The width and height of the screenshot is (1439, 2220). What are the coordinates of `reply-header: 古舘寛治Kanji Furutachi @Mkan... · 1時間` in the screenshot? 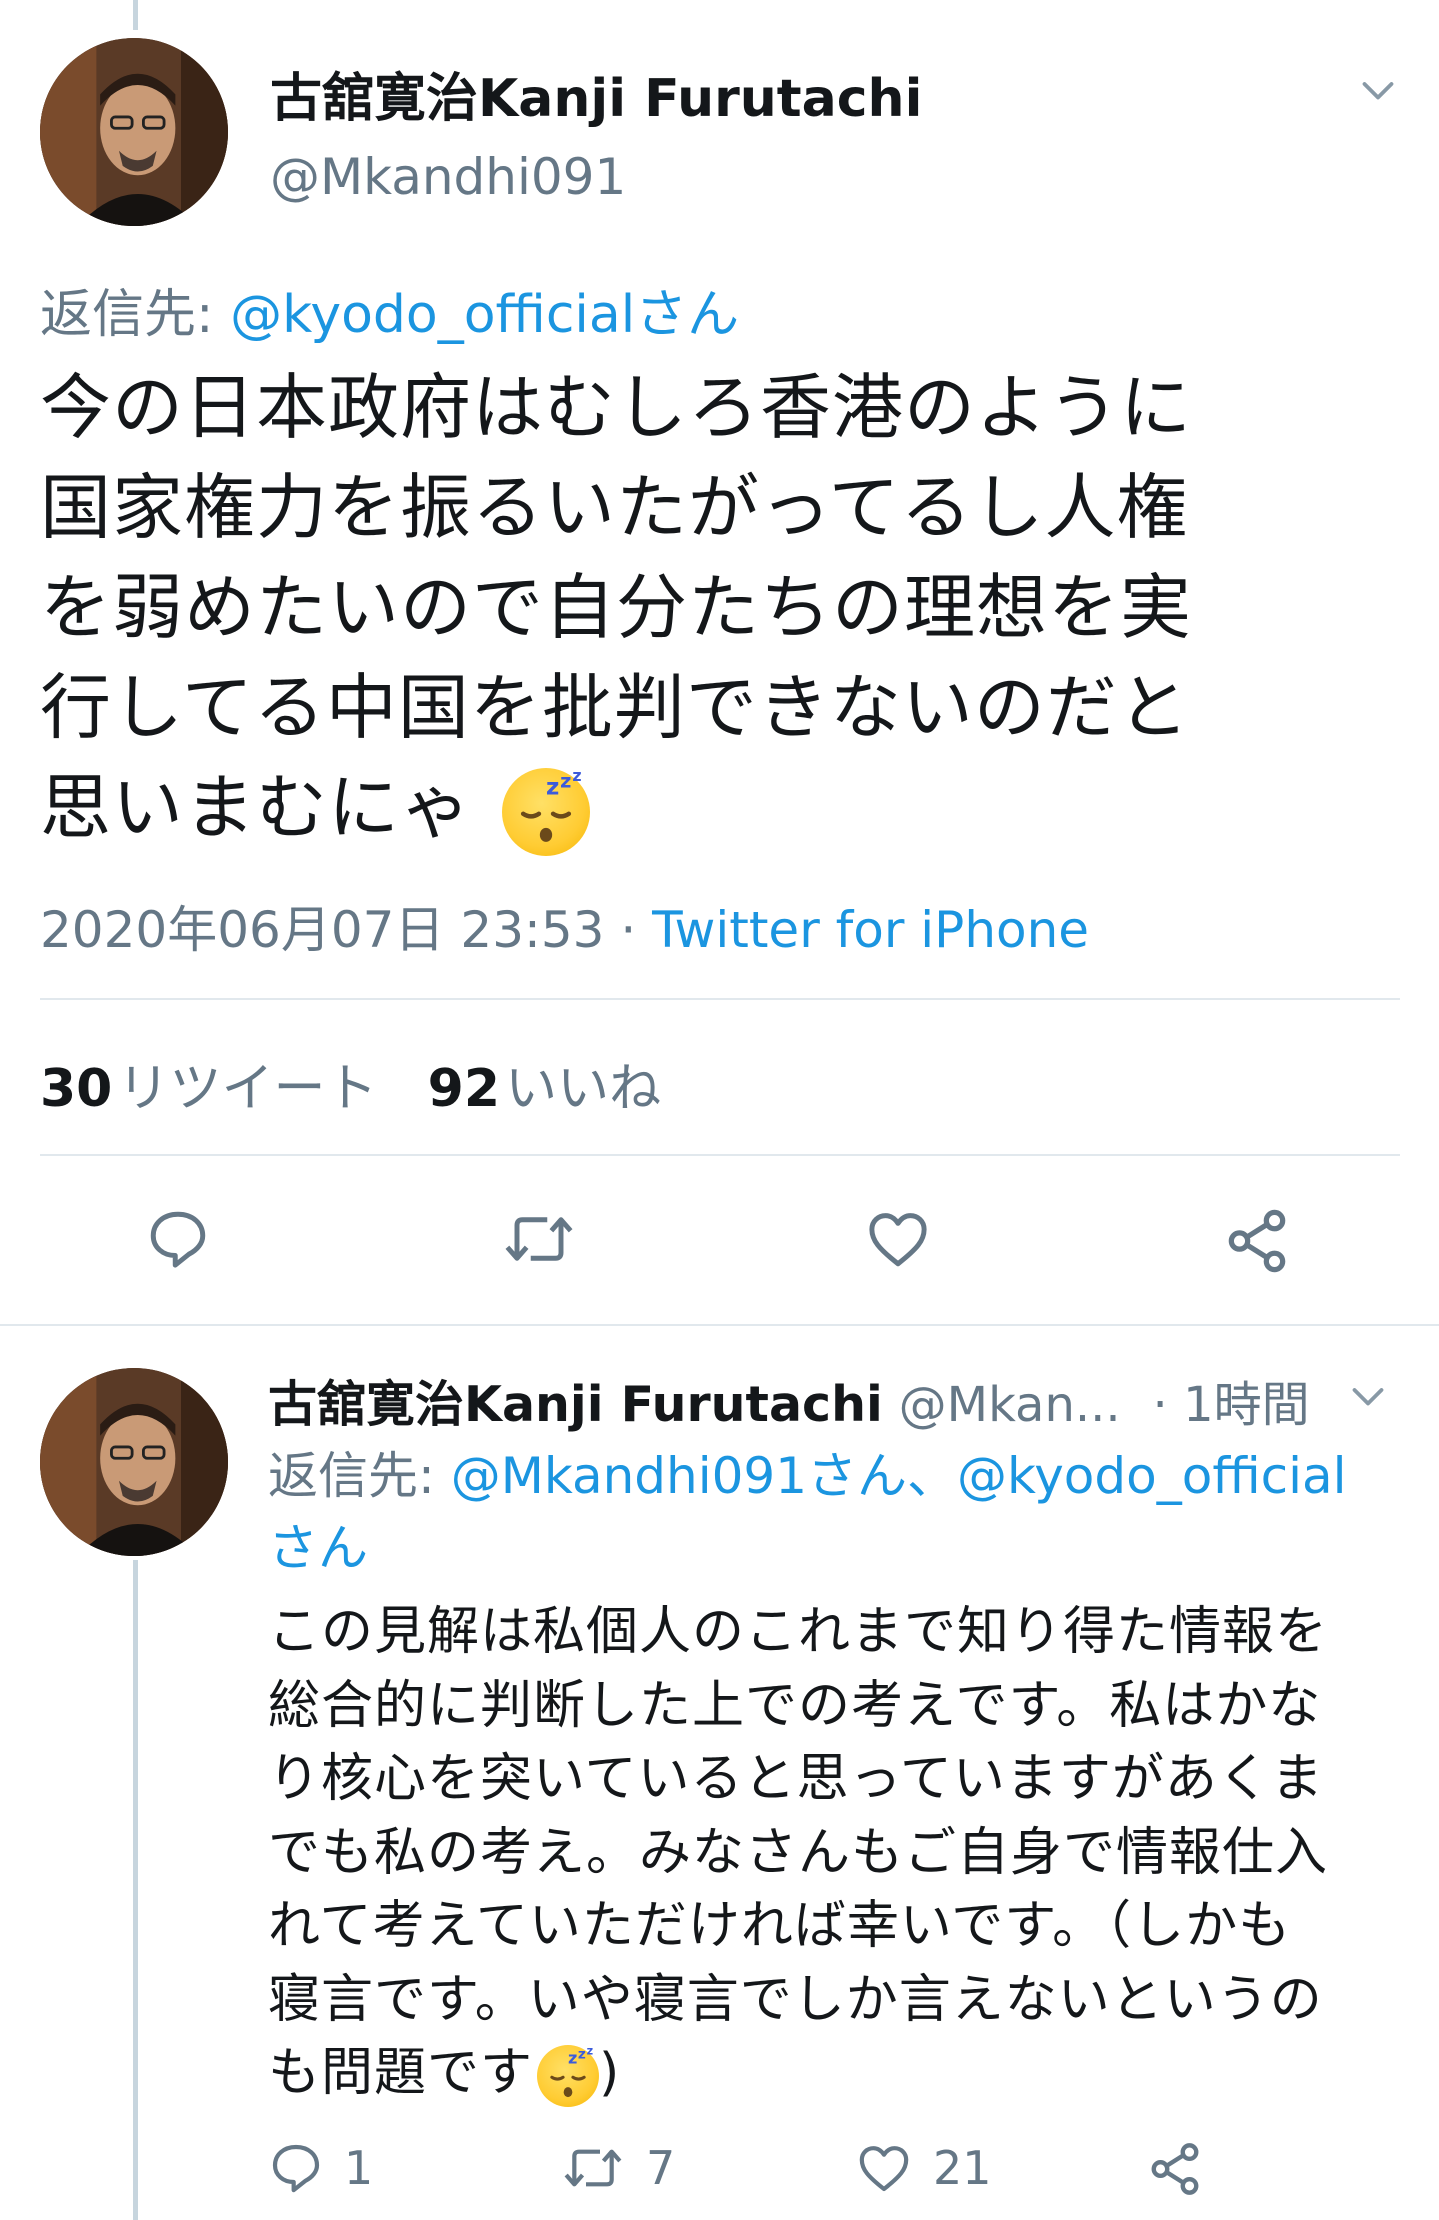 It's located at (789, 1400).